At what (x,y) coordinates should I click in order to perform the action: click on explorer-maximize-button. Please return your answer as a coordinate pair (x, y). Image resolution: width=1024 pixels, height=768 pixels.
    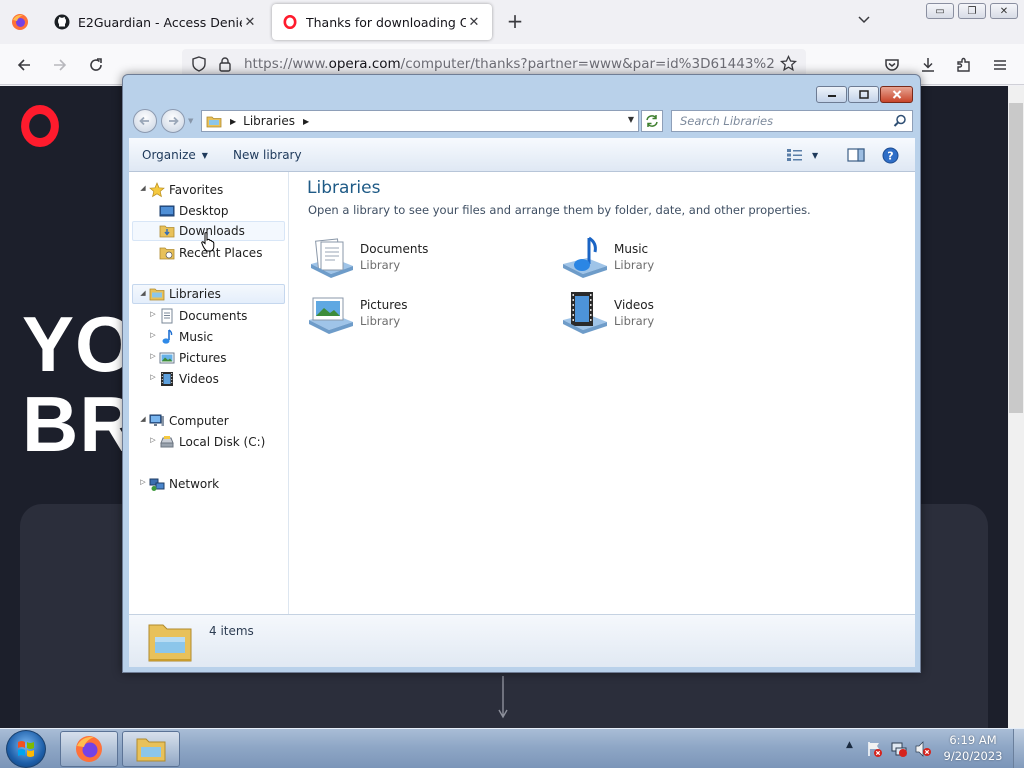
    Looking at the image, I should click on (863, 94).